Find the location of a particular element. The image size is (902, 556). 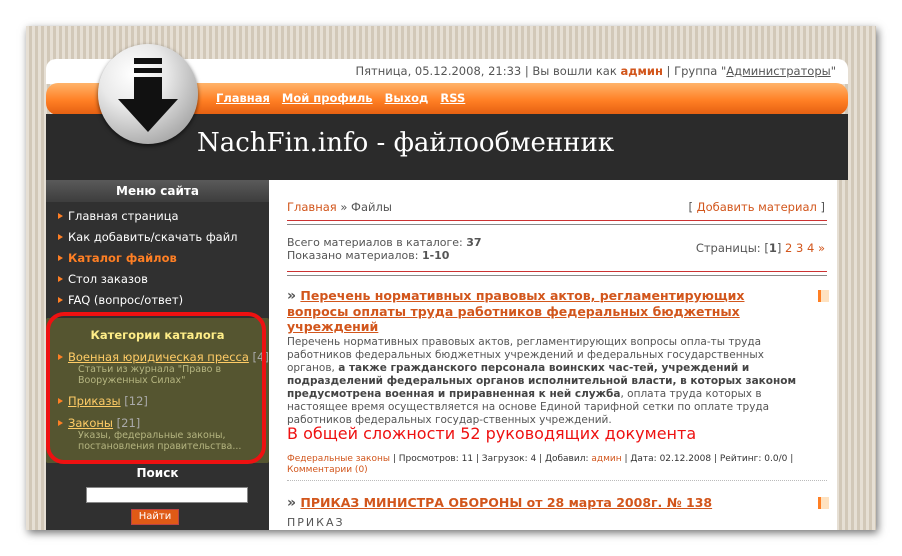

entry-comments-link: Комментарии (0) is located at coordinates (327, 470).